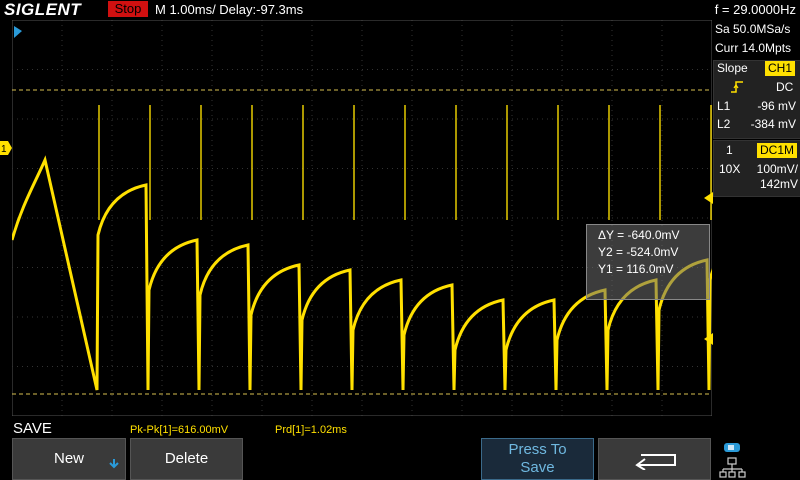 This screenshot has height=480, width=800. Describe the element at coordinates (732, 68) in the screenshot. I see `trigger-type-label: Slope` at that location.